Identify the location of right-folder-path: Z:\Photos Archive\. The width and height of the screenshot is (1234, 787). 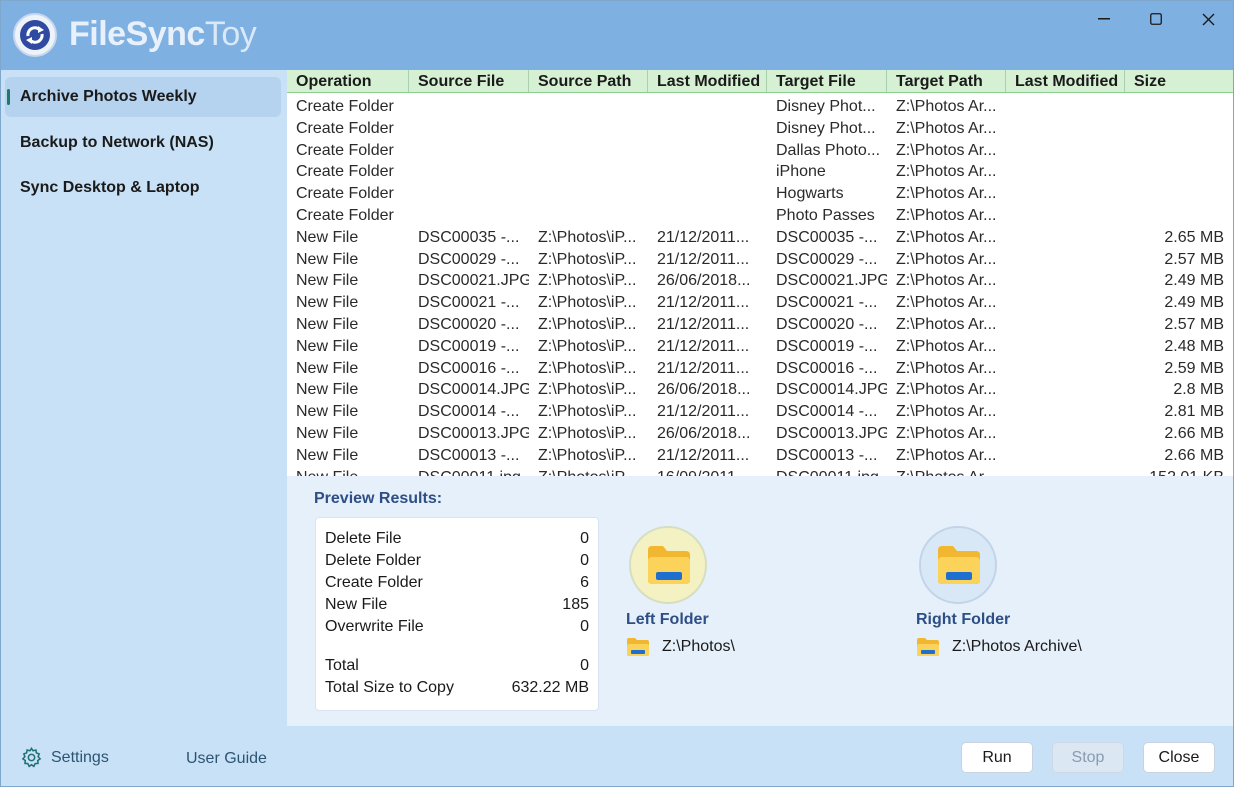
(999, 647).